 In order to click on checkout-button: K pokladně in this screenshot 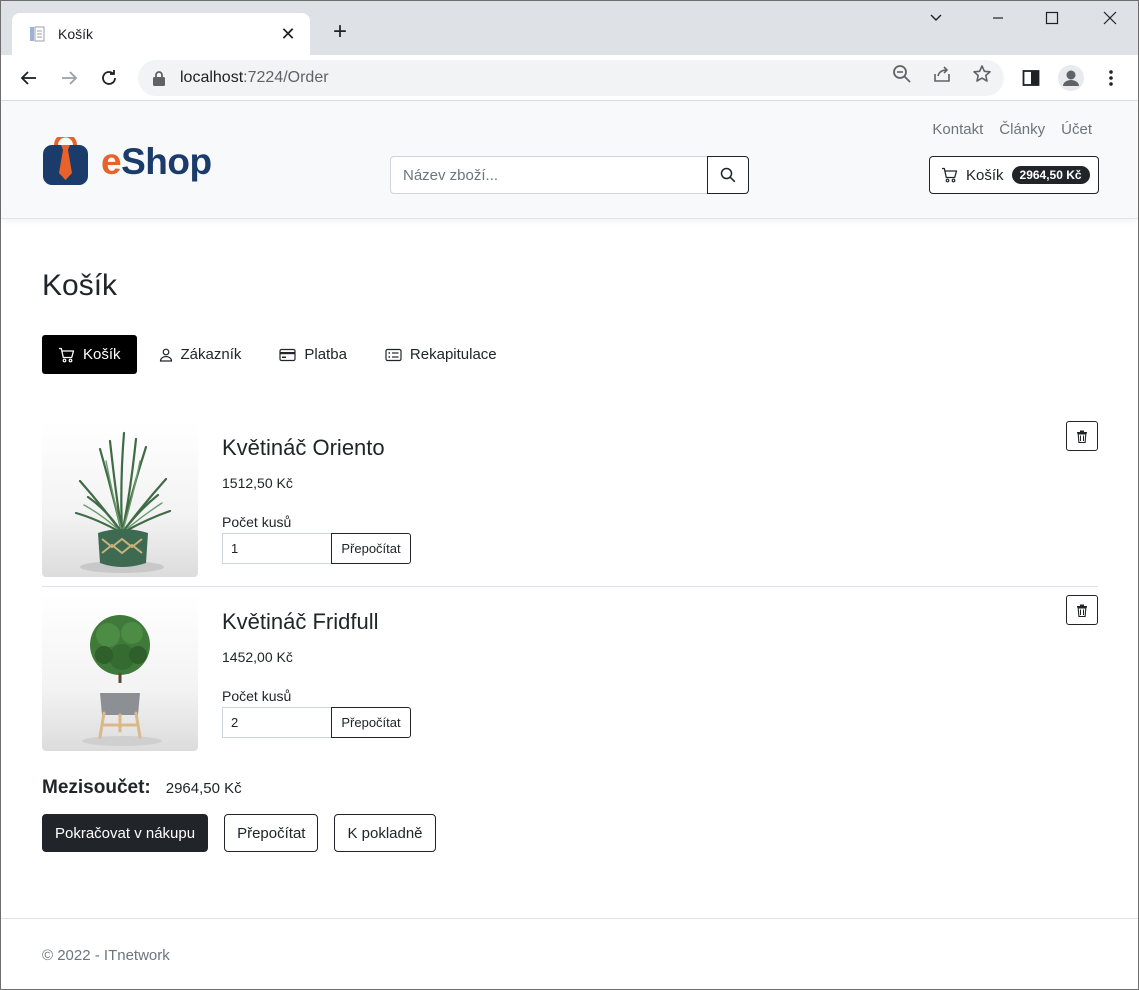, I will do `click(385, 833)`.